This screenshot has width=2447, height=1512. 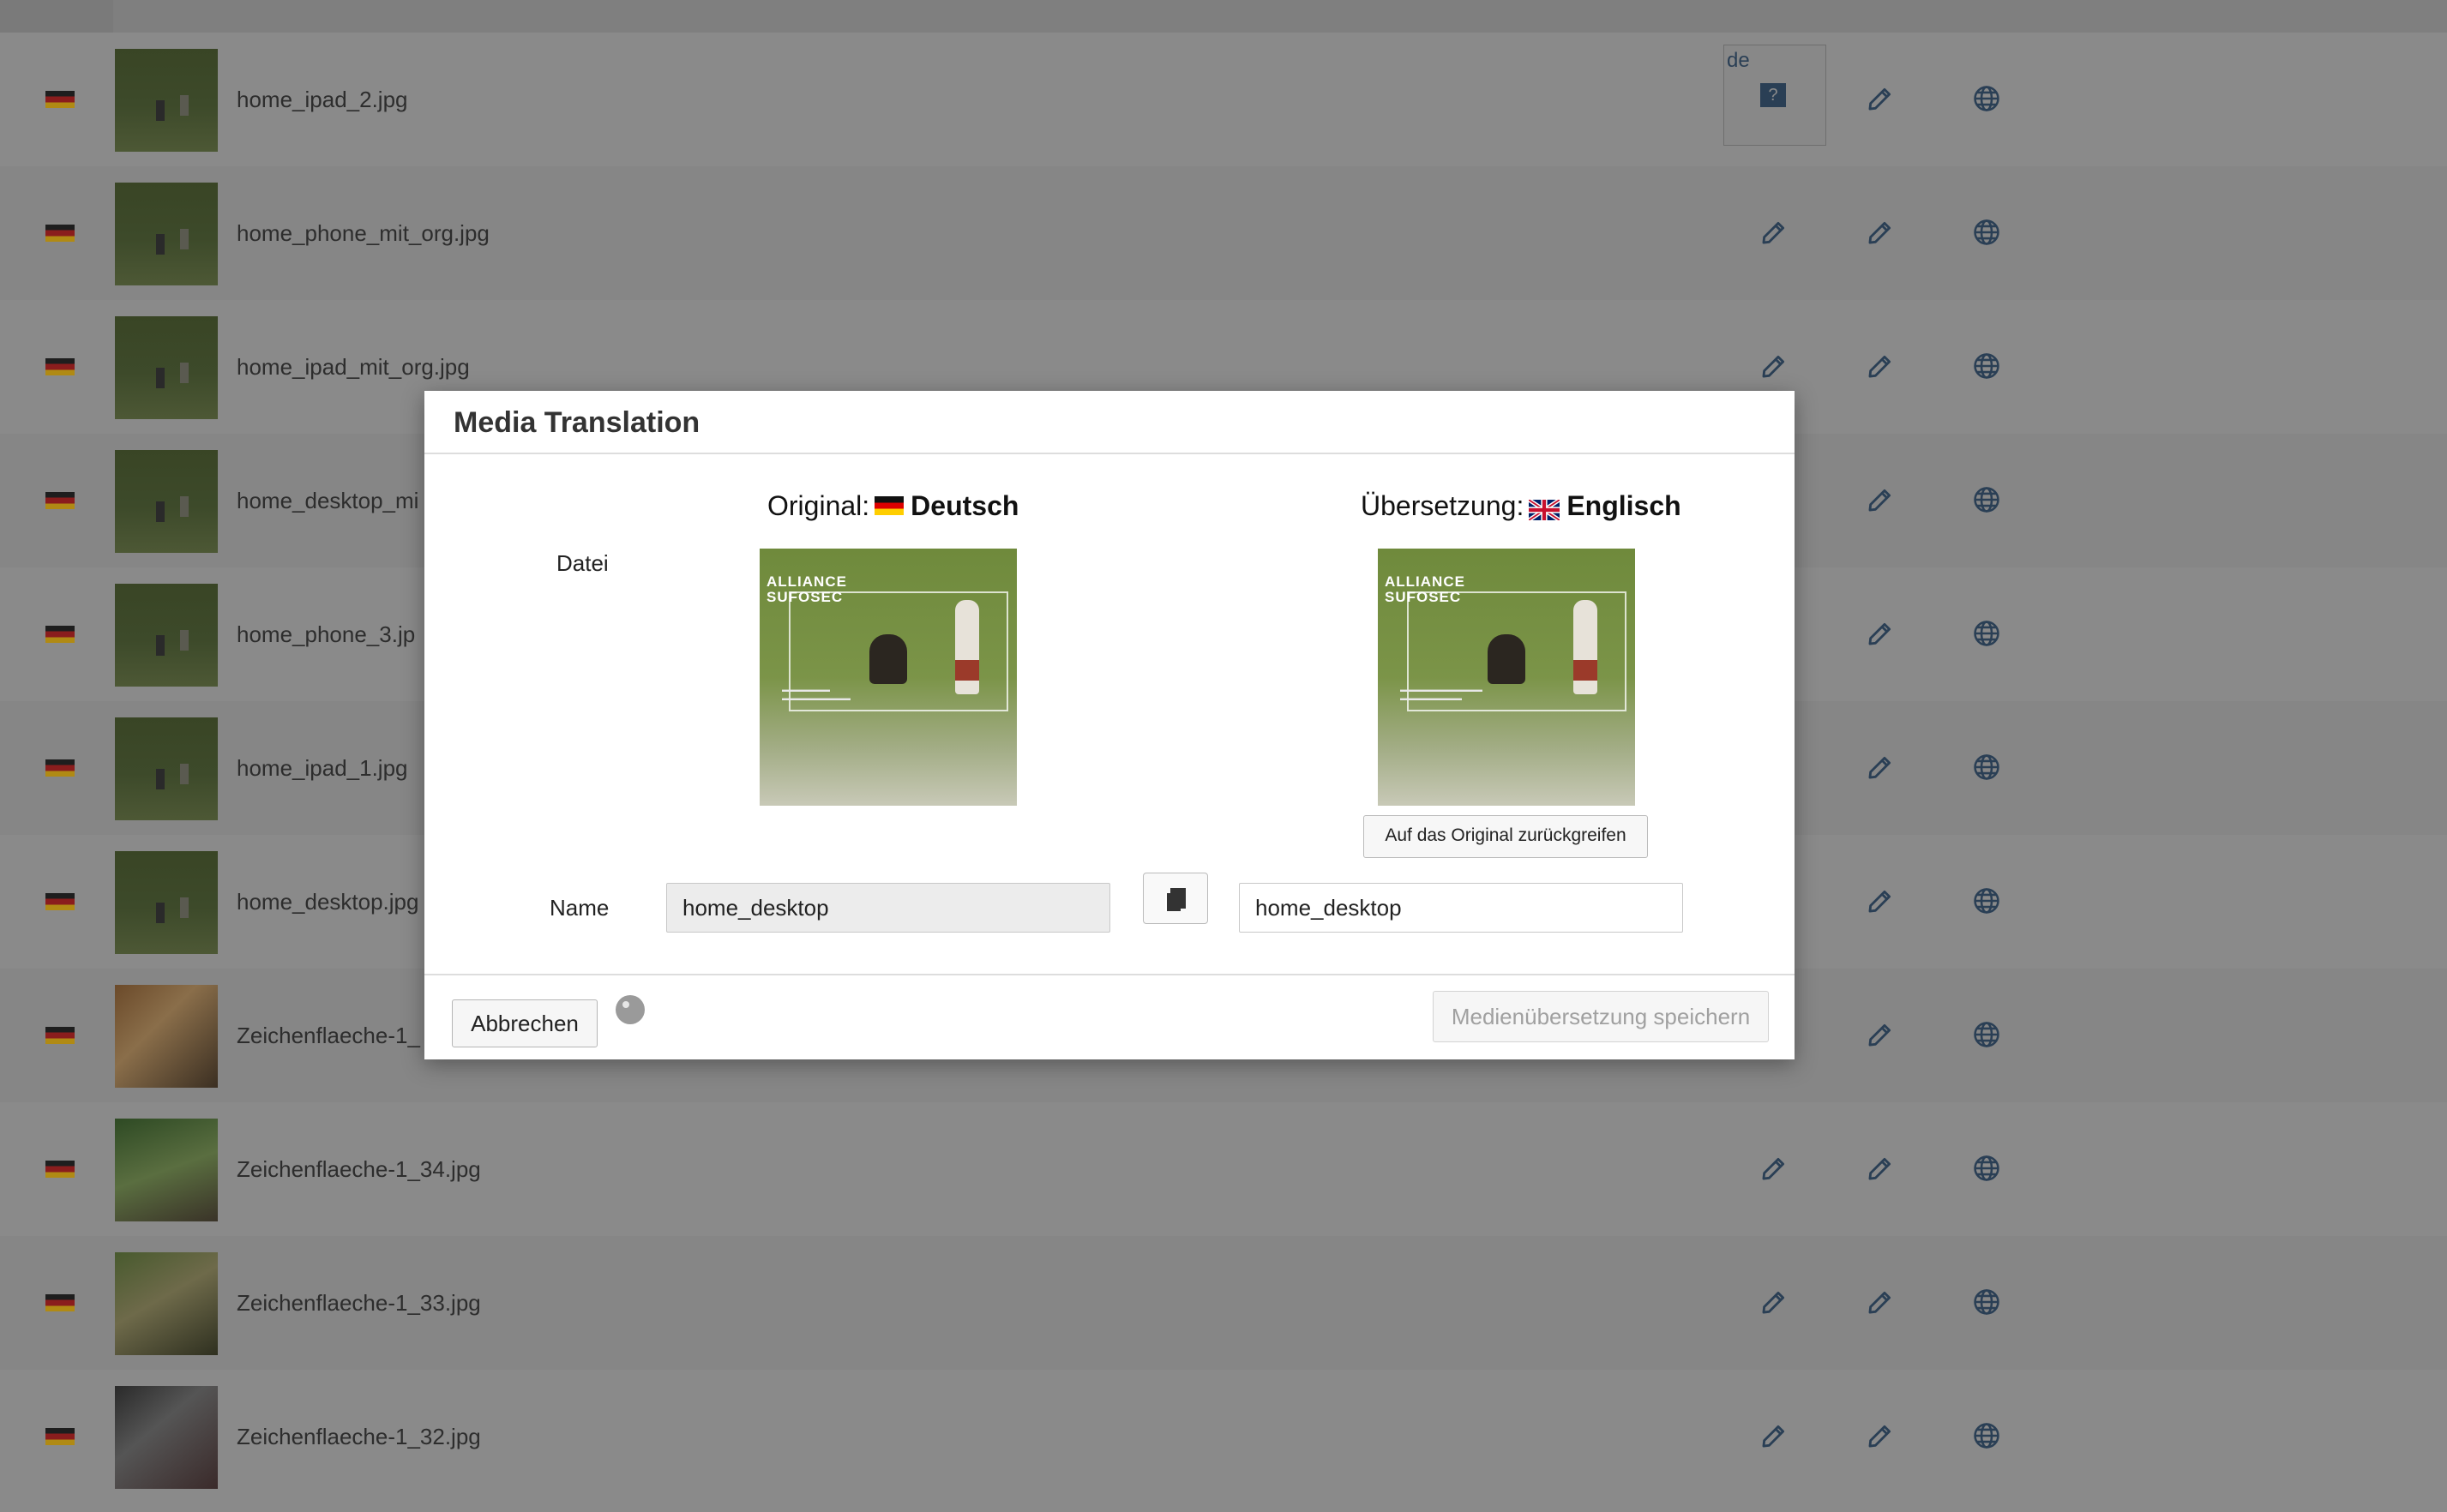 What do you see at coordinates (353, 367) in the screenshot?
I see `media-filename: home_ipad_mit_org.jpg` at bounding box center [353, 367].